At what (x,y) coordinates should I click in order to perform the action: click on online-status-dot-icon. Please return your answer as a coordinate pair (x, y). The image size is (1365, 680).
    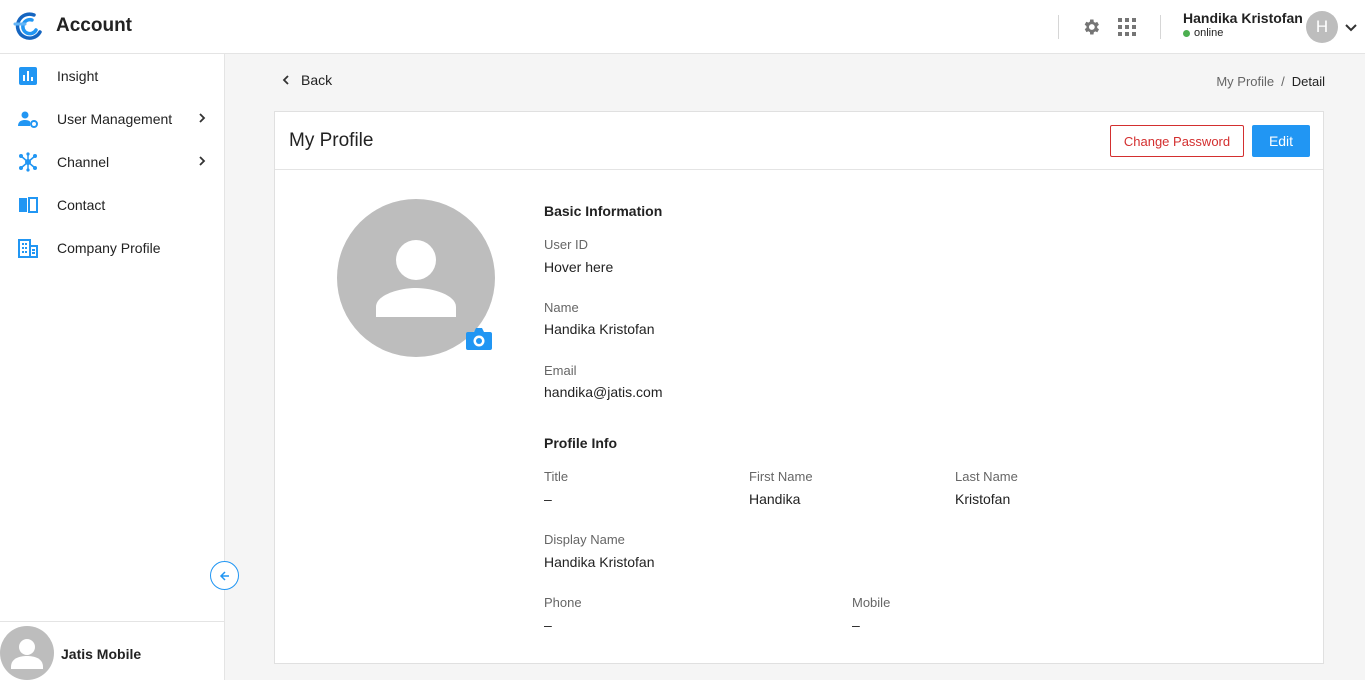
    Looking at the image, I should click on (1186, 33).